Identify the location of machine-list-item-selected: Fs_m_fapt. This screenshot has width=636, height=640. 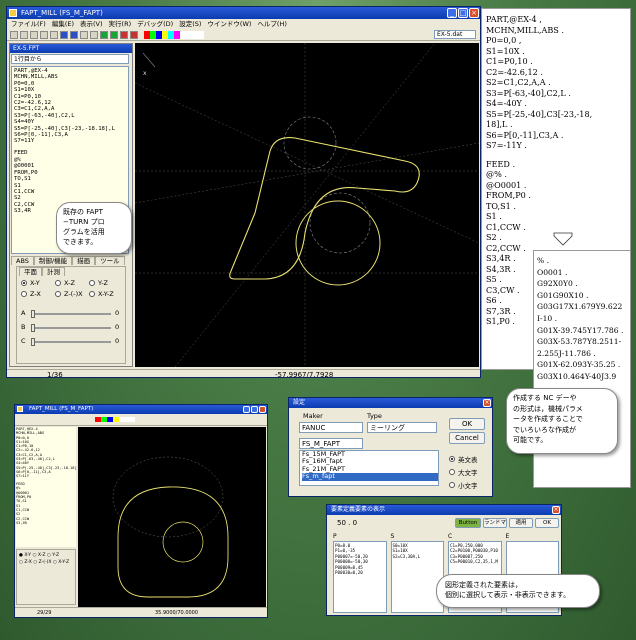
(370, 476).